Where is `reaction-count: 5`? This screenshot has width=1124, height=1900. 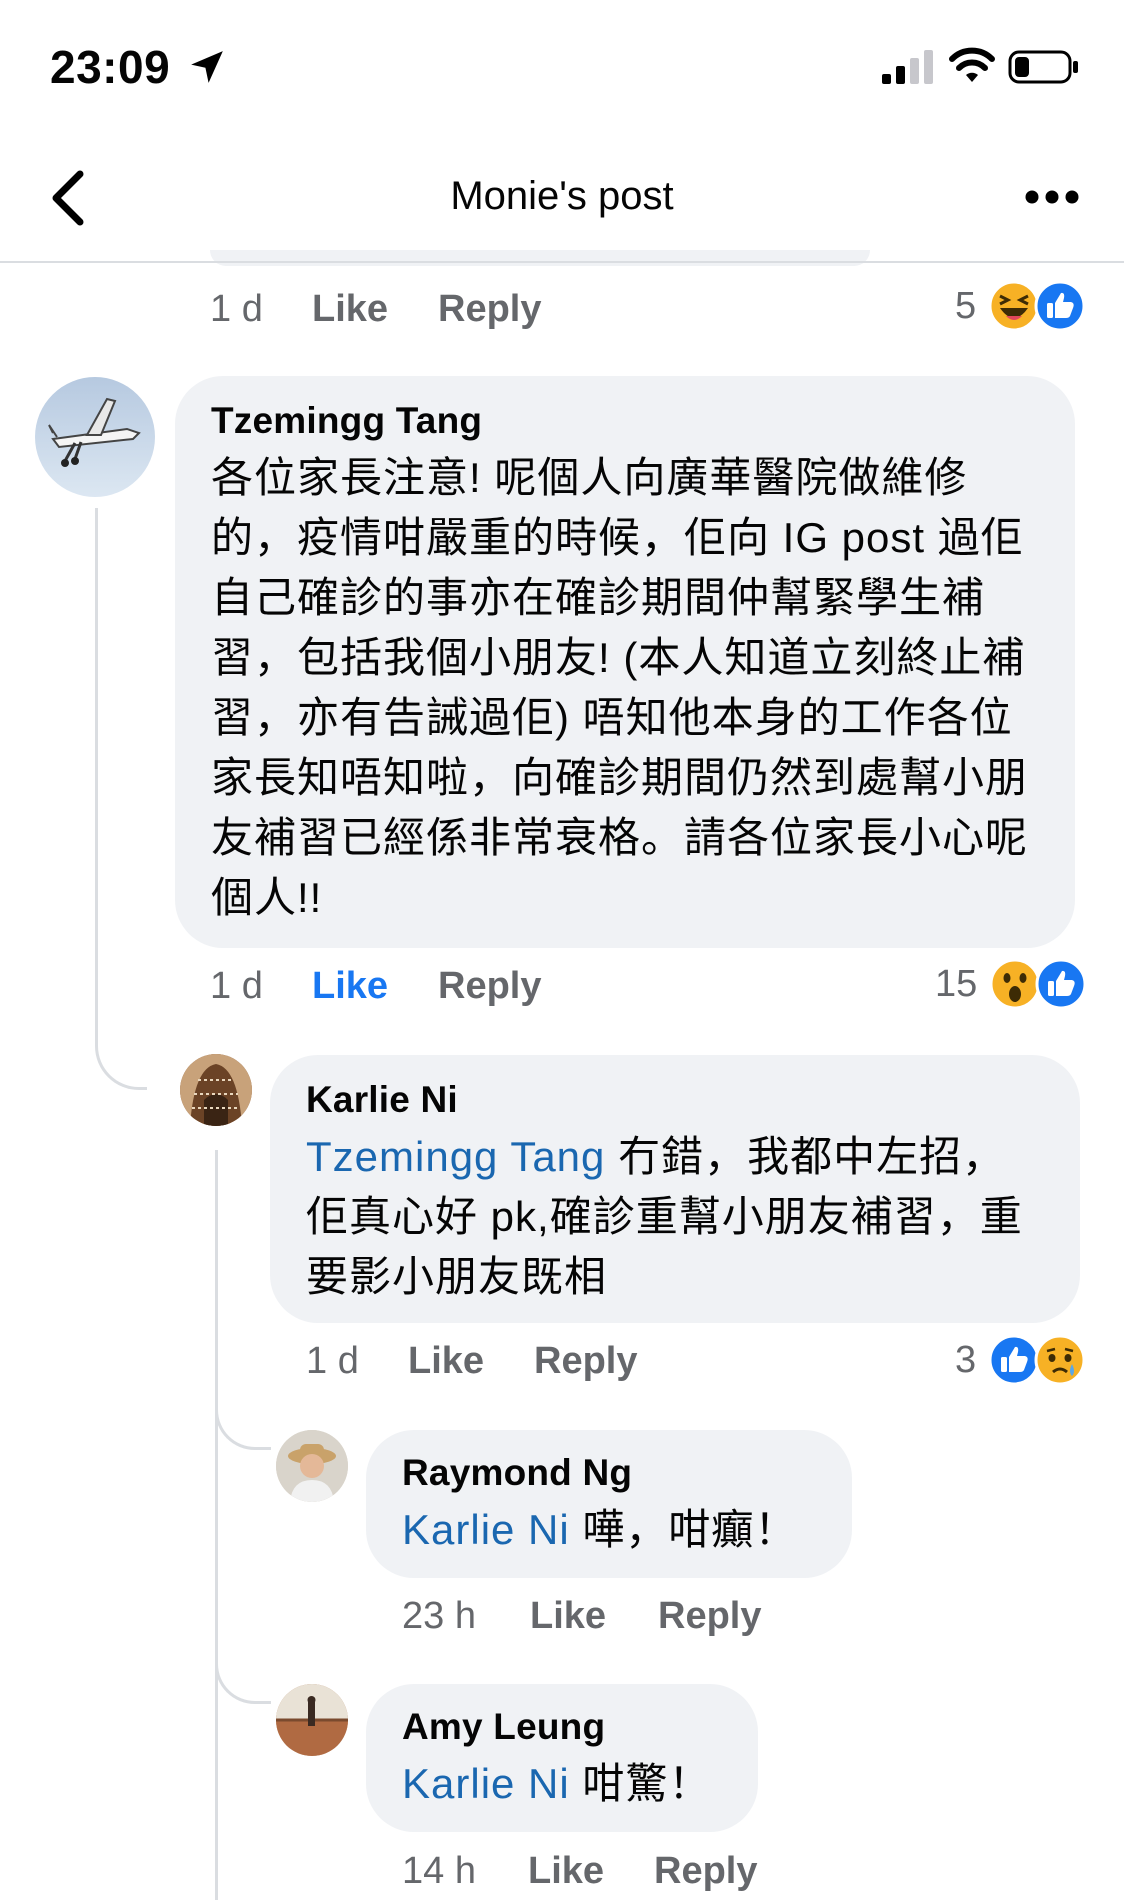 reaction-count: 5 is located at coordinates (966, 305).